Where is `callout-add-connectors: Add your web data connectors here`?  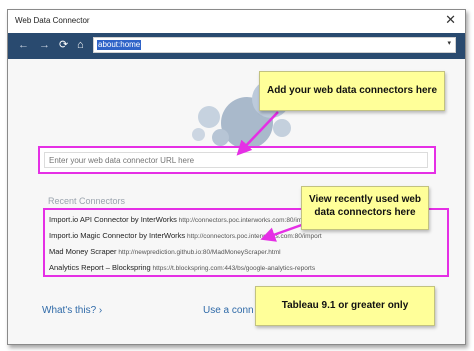
callout-add-connectors: Add your web data connectors here is located at coordinates (352, 91).